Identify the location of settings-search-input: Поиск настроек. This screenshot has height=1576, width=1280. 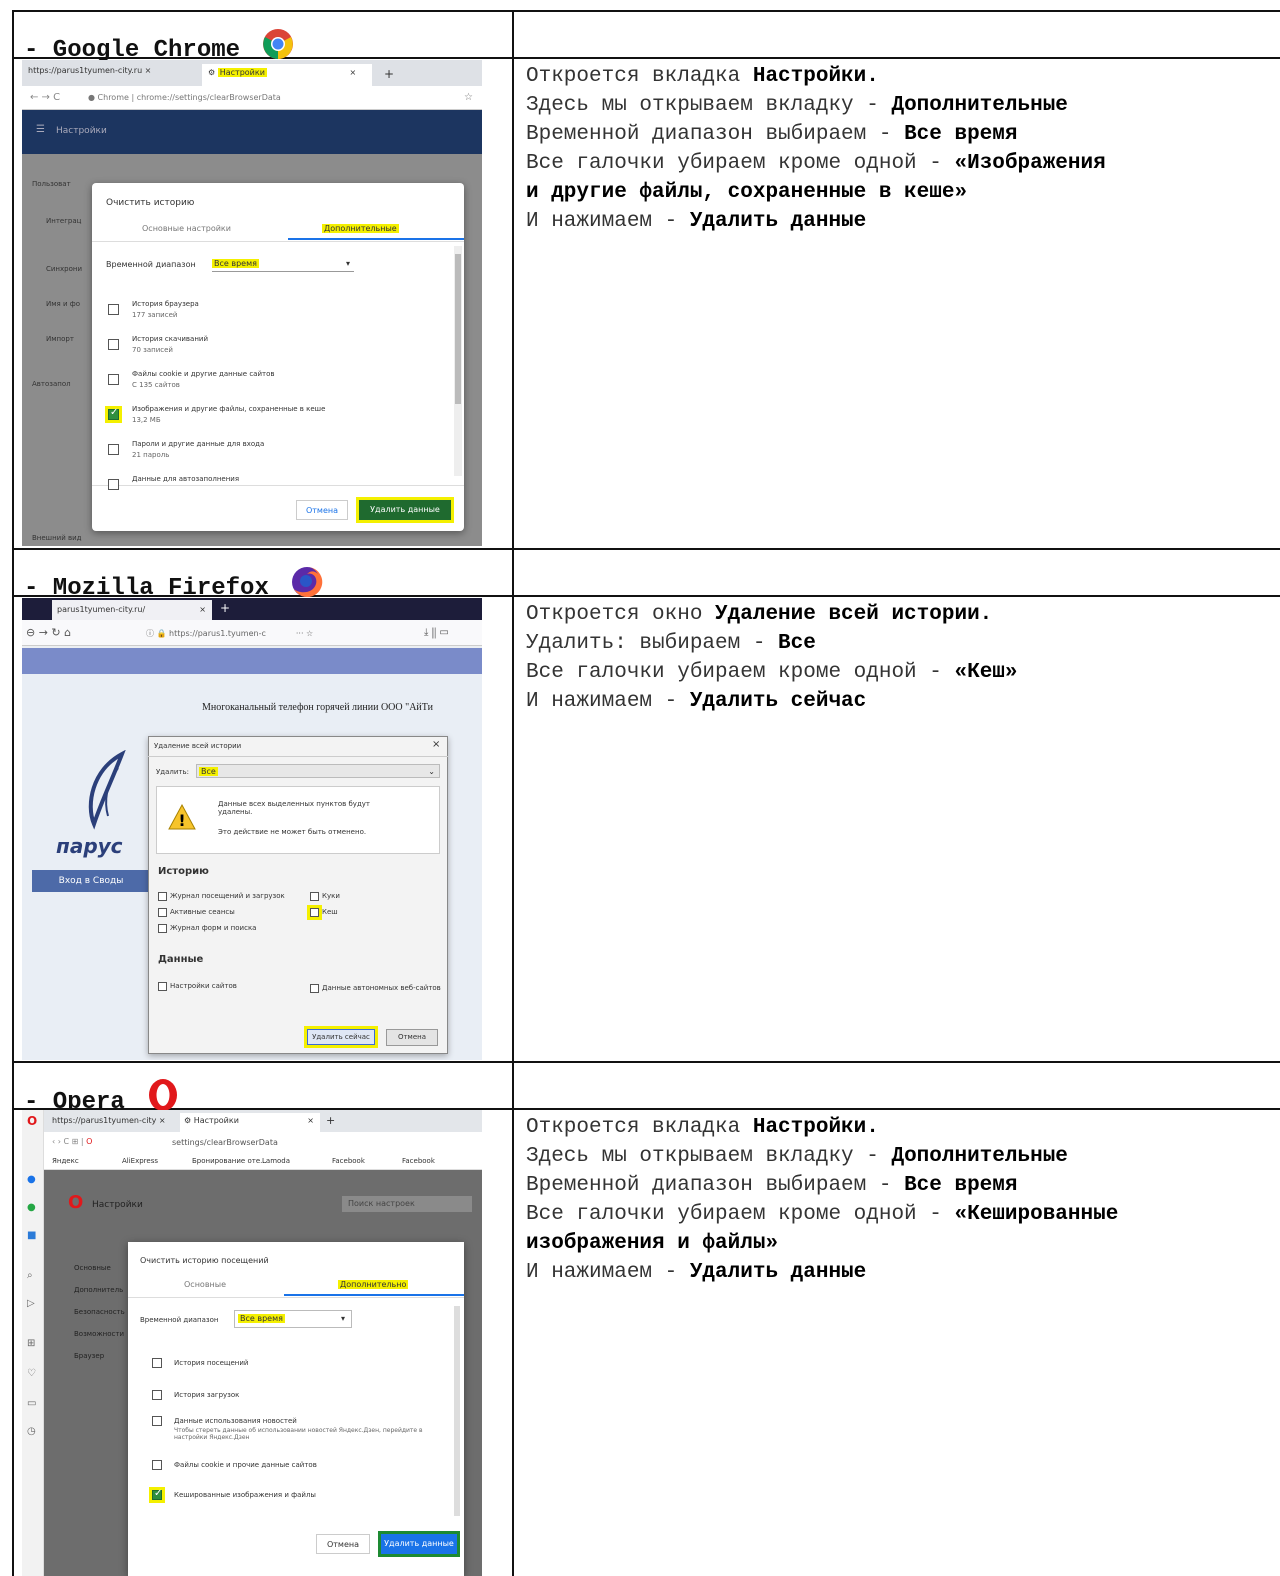
(407, 1204).